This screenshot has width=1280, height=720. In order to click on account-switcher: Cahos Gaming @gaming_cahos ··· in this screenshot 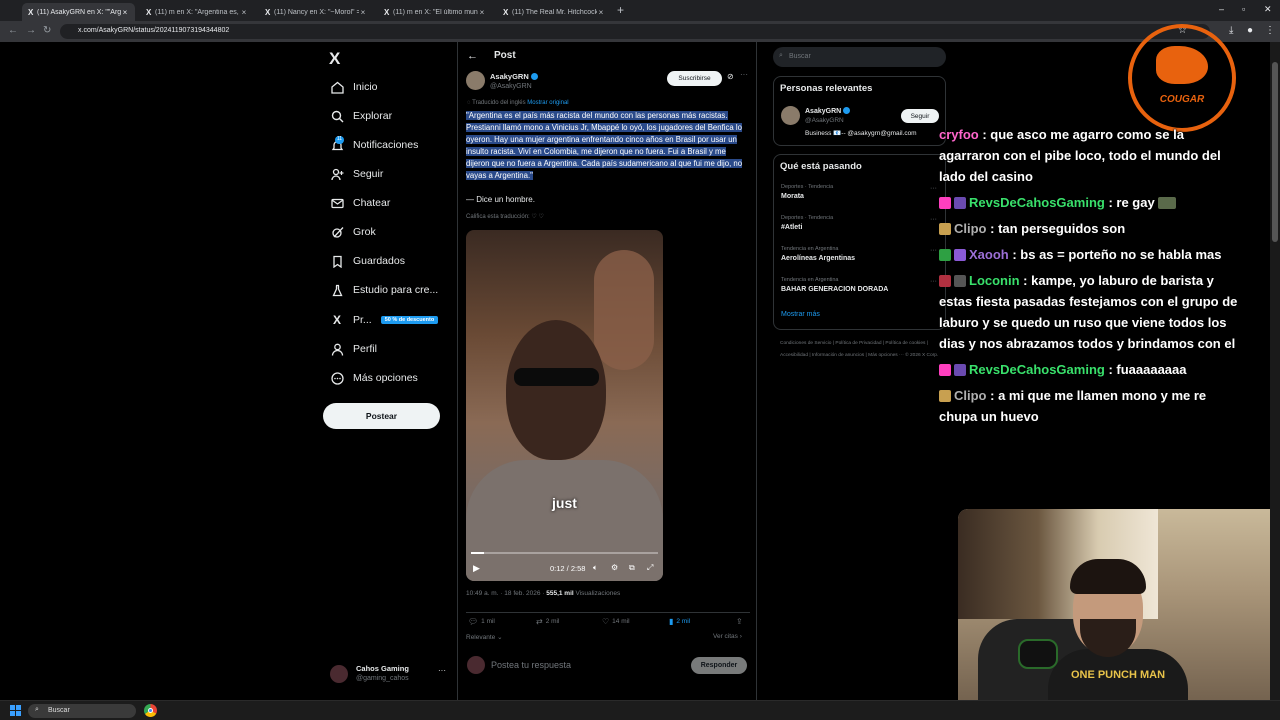, I will do `click(390, 674)`.